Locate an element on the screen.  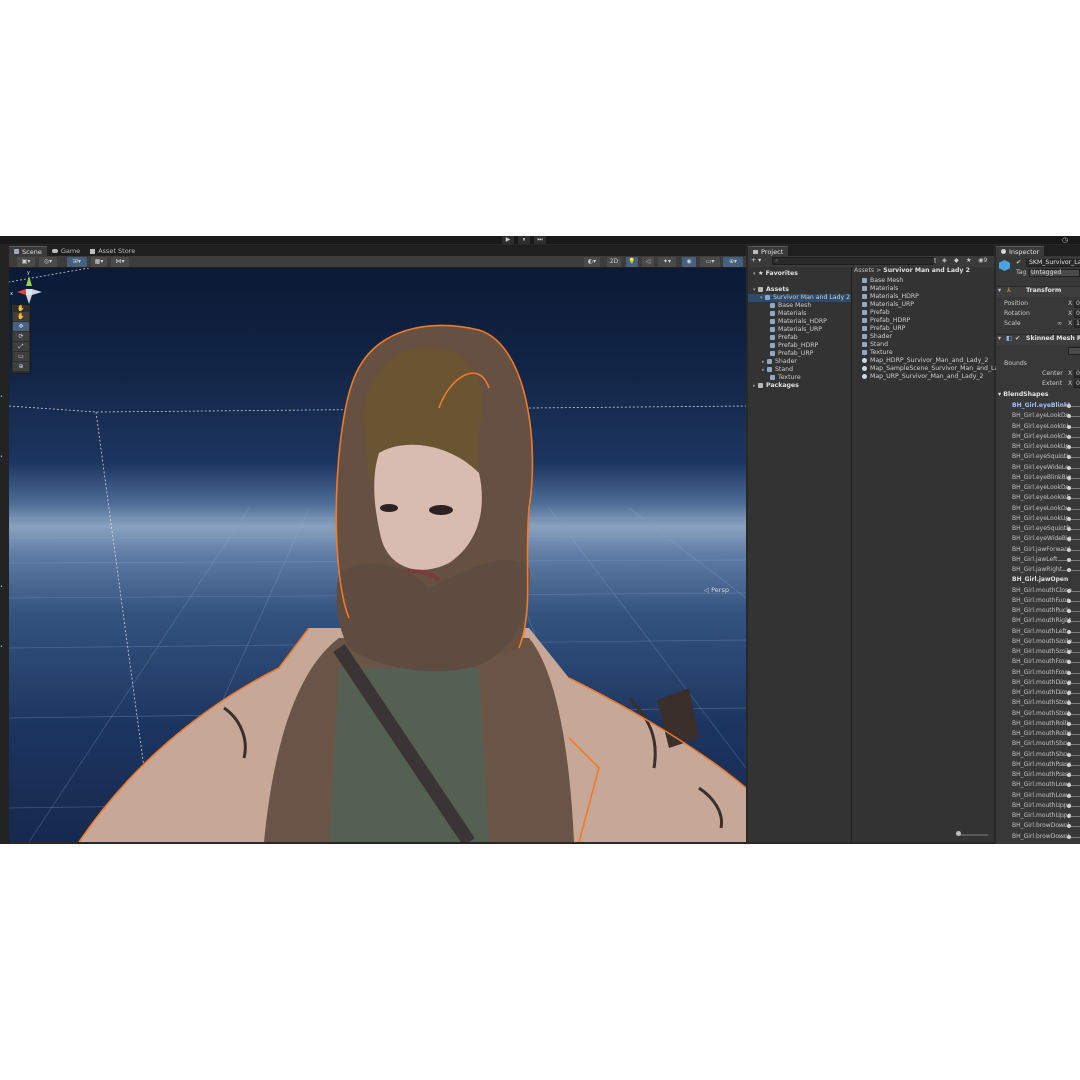
file-item: Base Mesh is located at coordinates (882, 281).